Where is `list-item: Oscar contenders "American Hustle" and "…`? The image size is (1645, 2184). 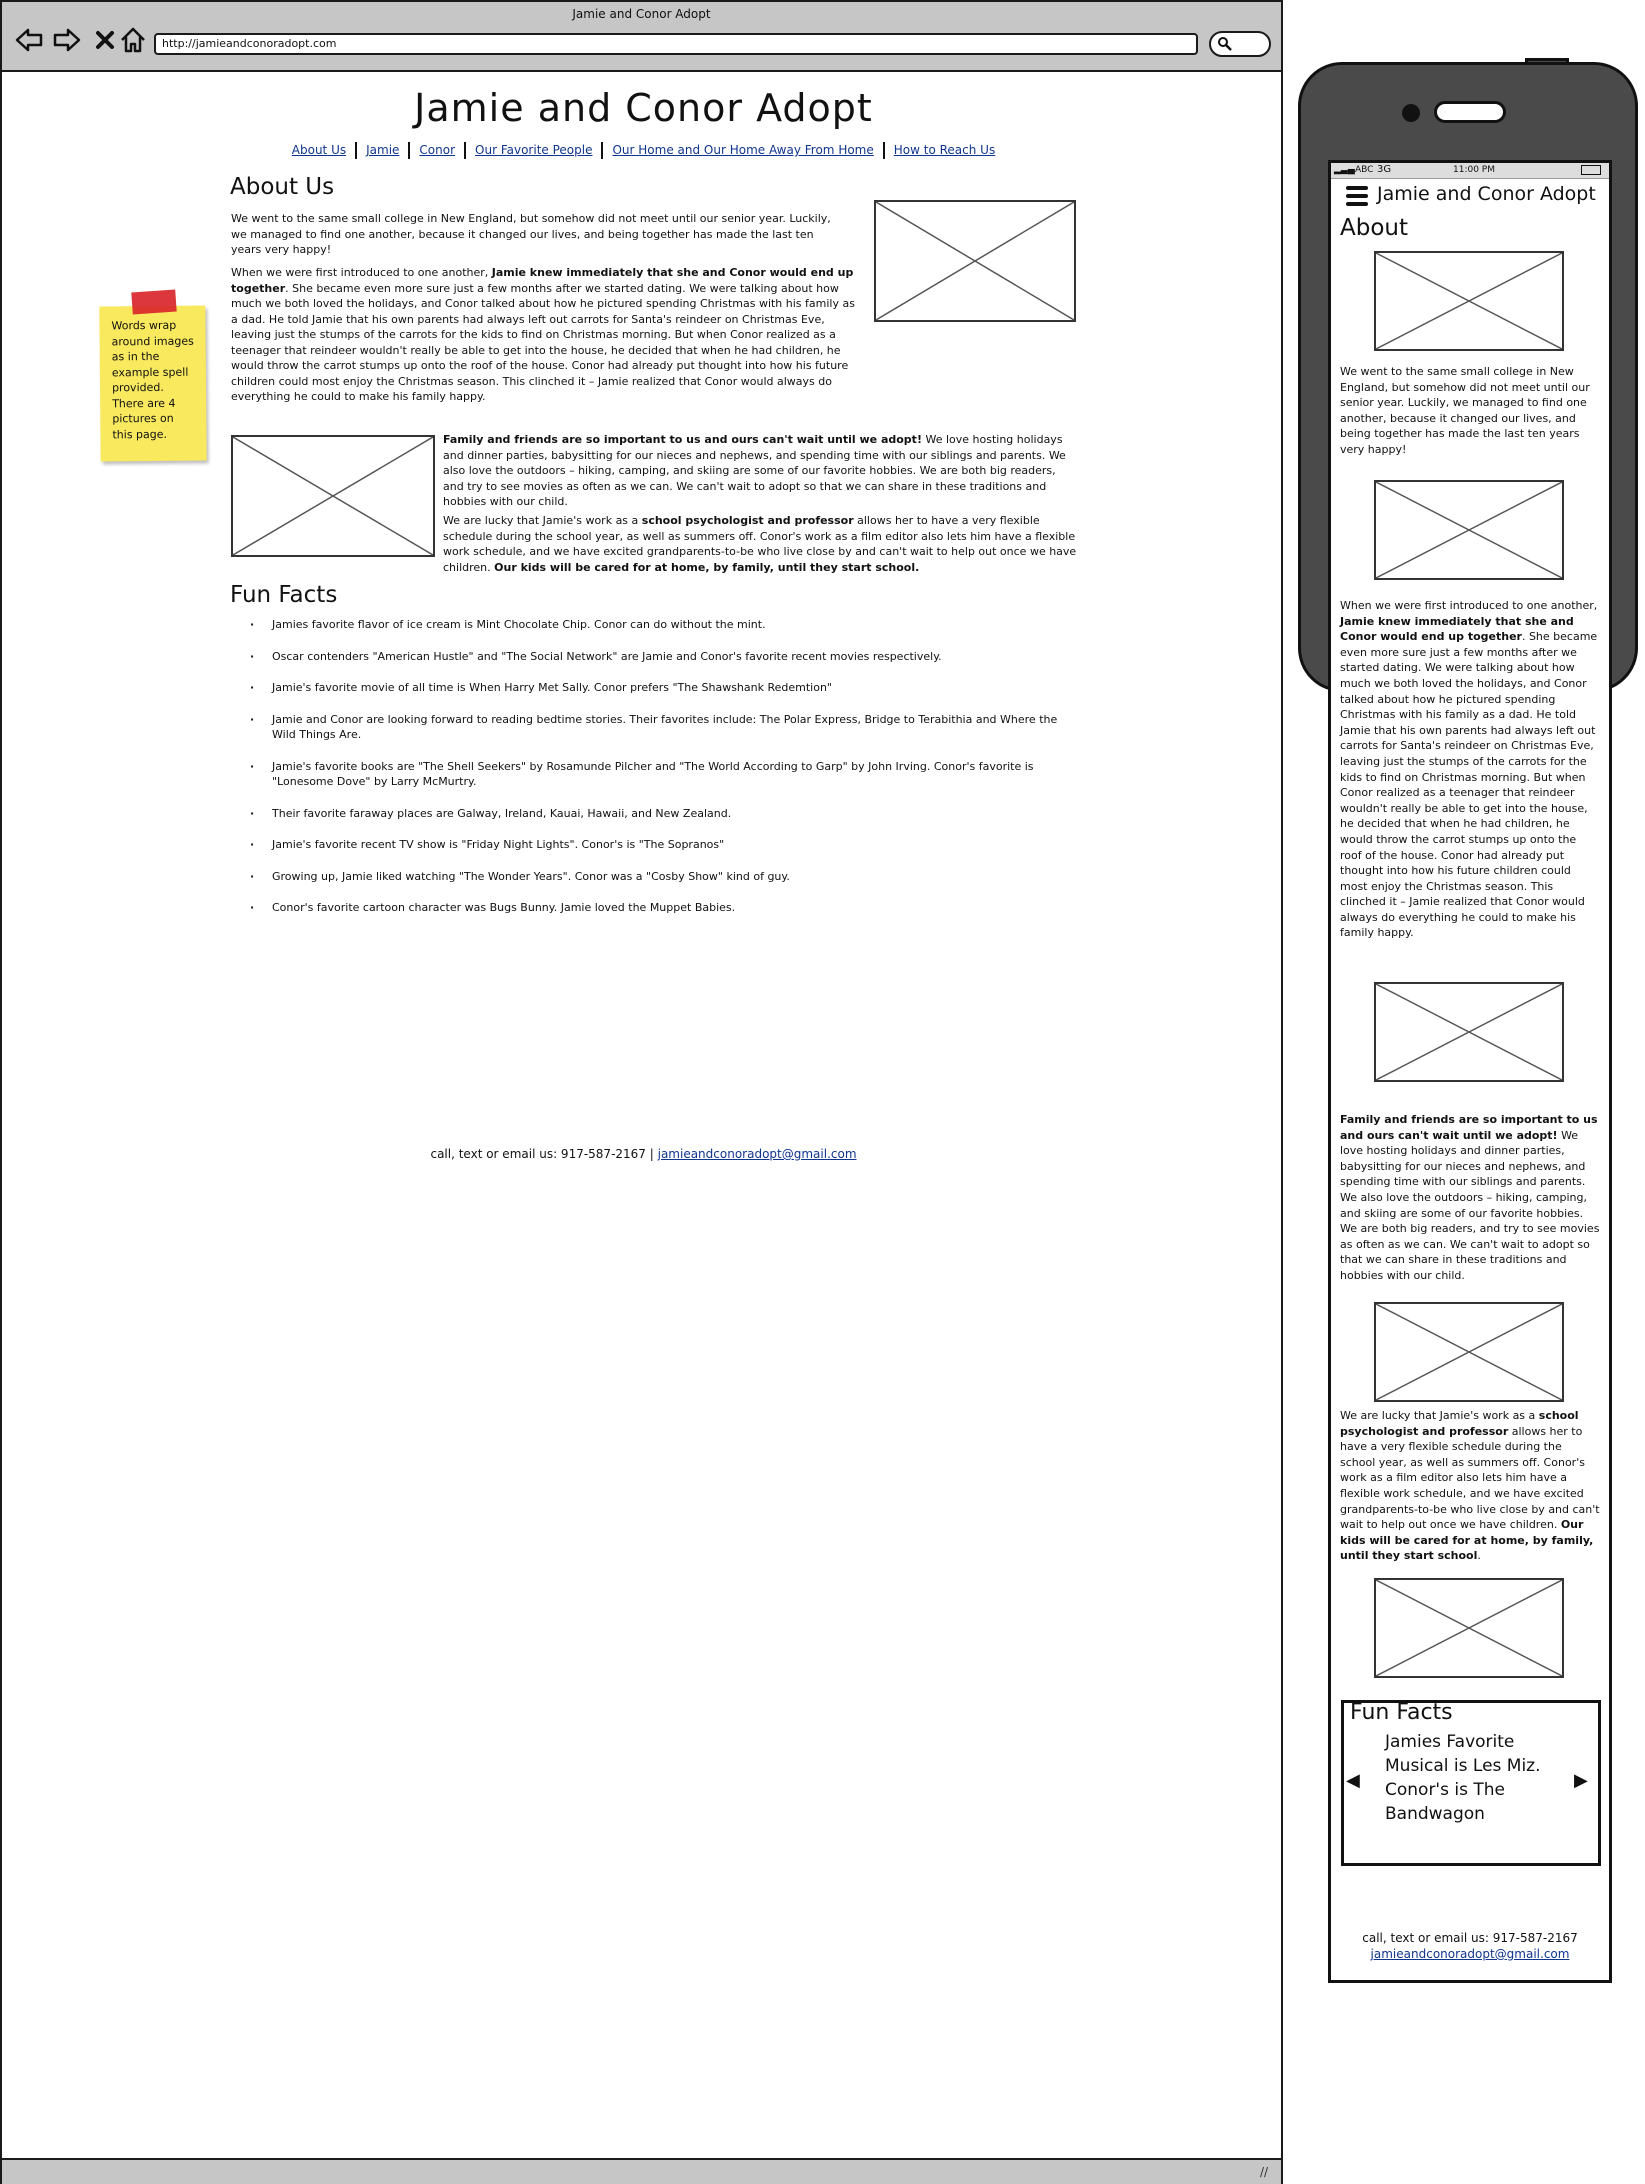 list-item: Oscar contenders "American Hustle" and "… is located at coordinates (649, 657).